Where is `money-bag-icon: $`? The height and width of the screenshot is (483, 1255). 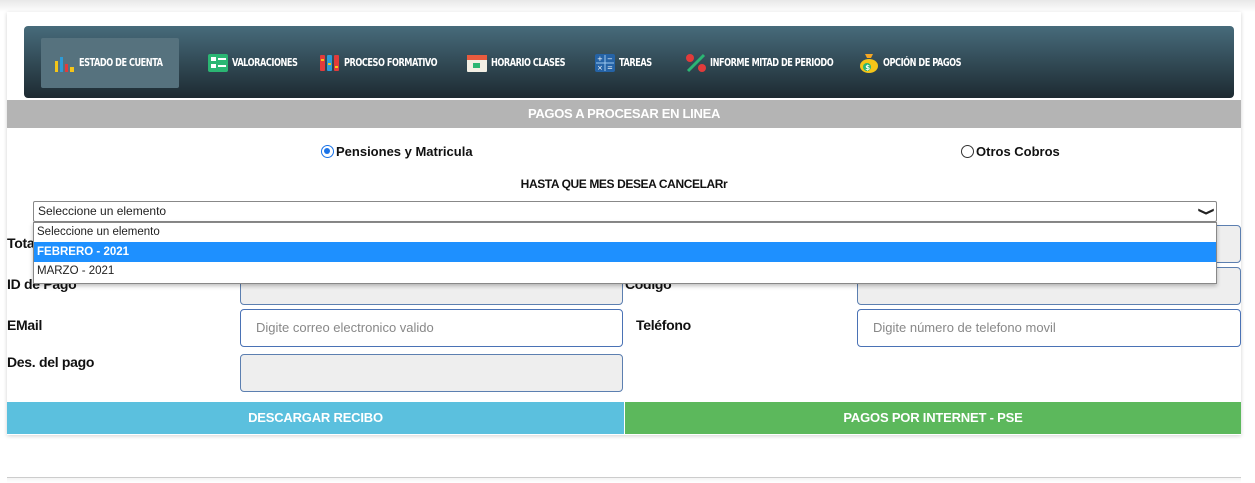 money-bag-icon: $ is located at coordinates (869, 63).